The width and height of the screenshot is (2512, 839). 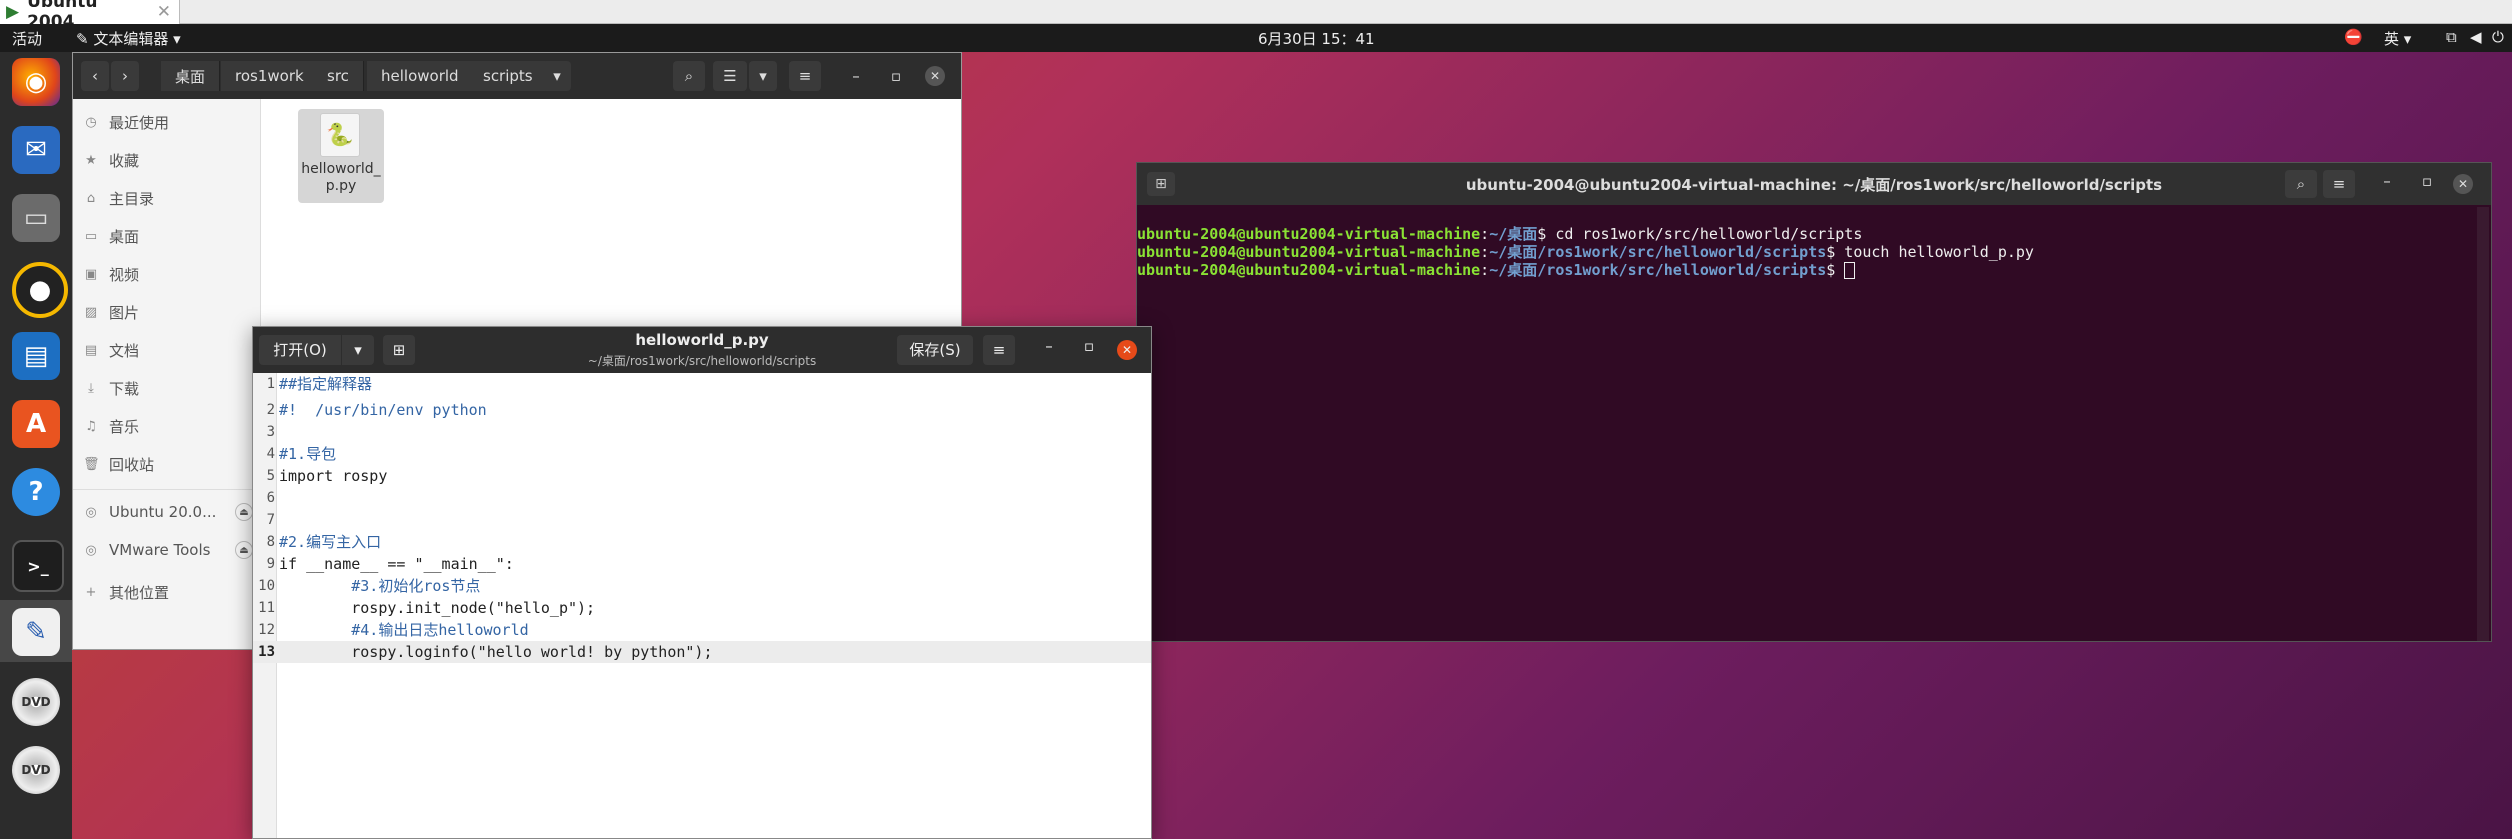 I want to click on input-method-indicator: 英 ▾, so click(x=2397, y=38).